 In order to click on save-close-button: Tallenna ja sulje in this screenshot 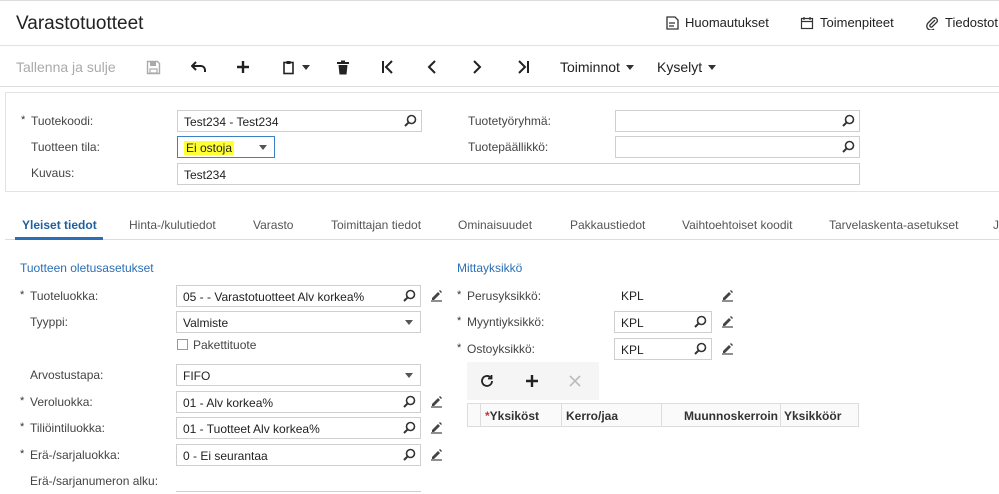, I will do `click(66, 67)`.